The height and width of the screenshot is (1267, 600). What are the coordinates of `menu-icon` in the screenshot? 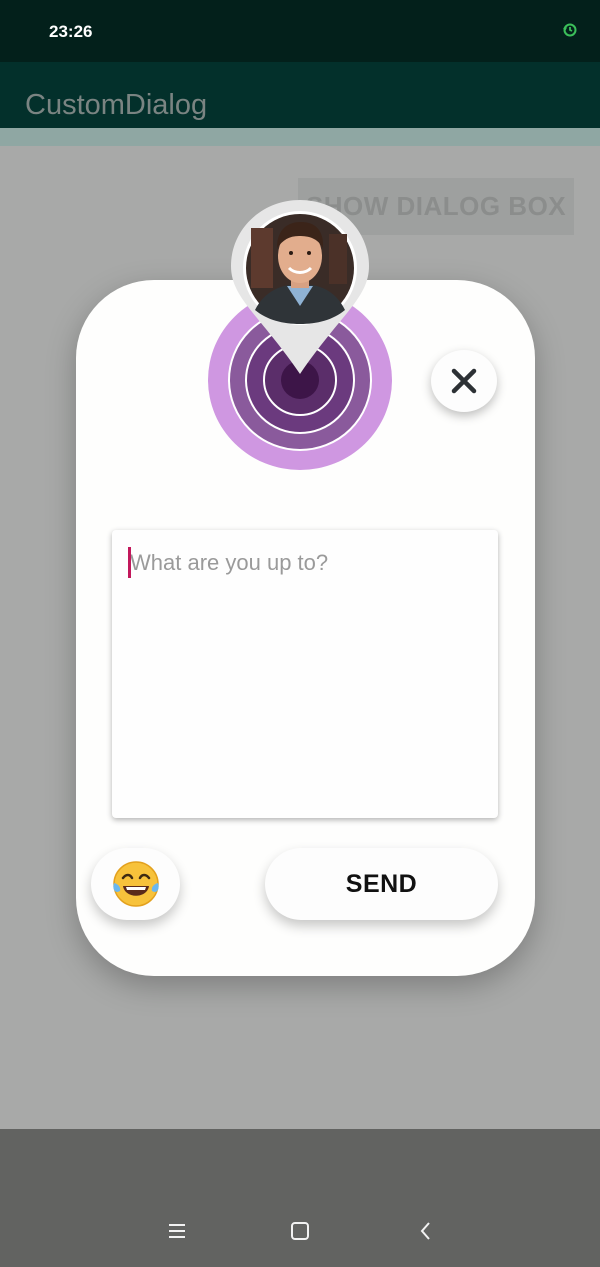 It's located at (177, 1231).